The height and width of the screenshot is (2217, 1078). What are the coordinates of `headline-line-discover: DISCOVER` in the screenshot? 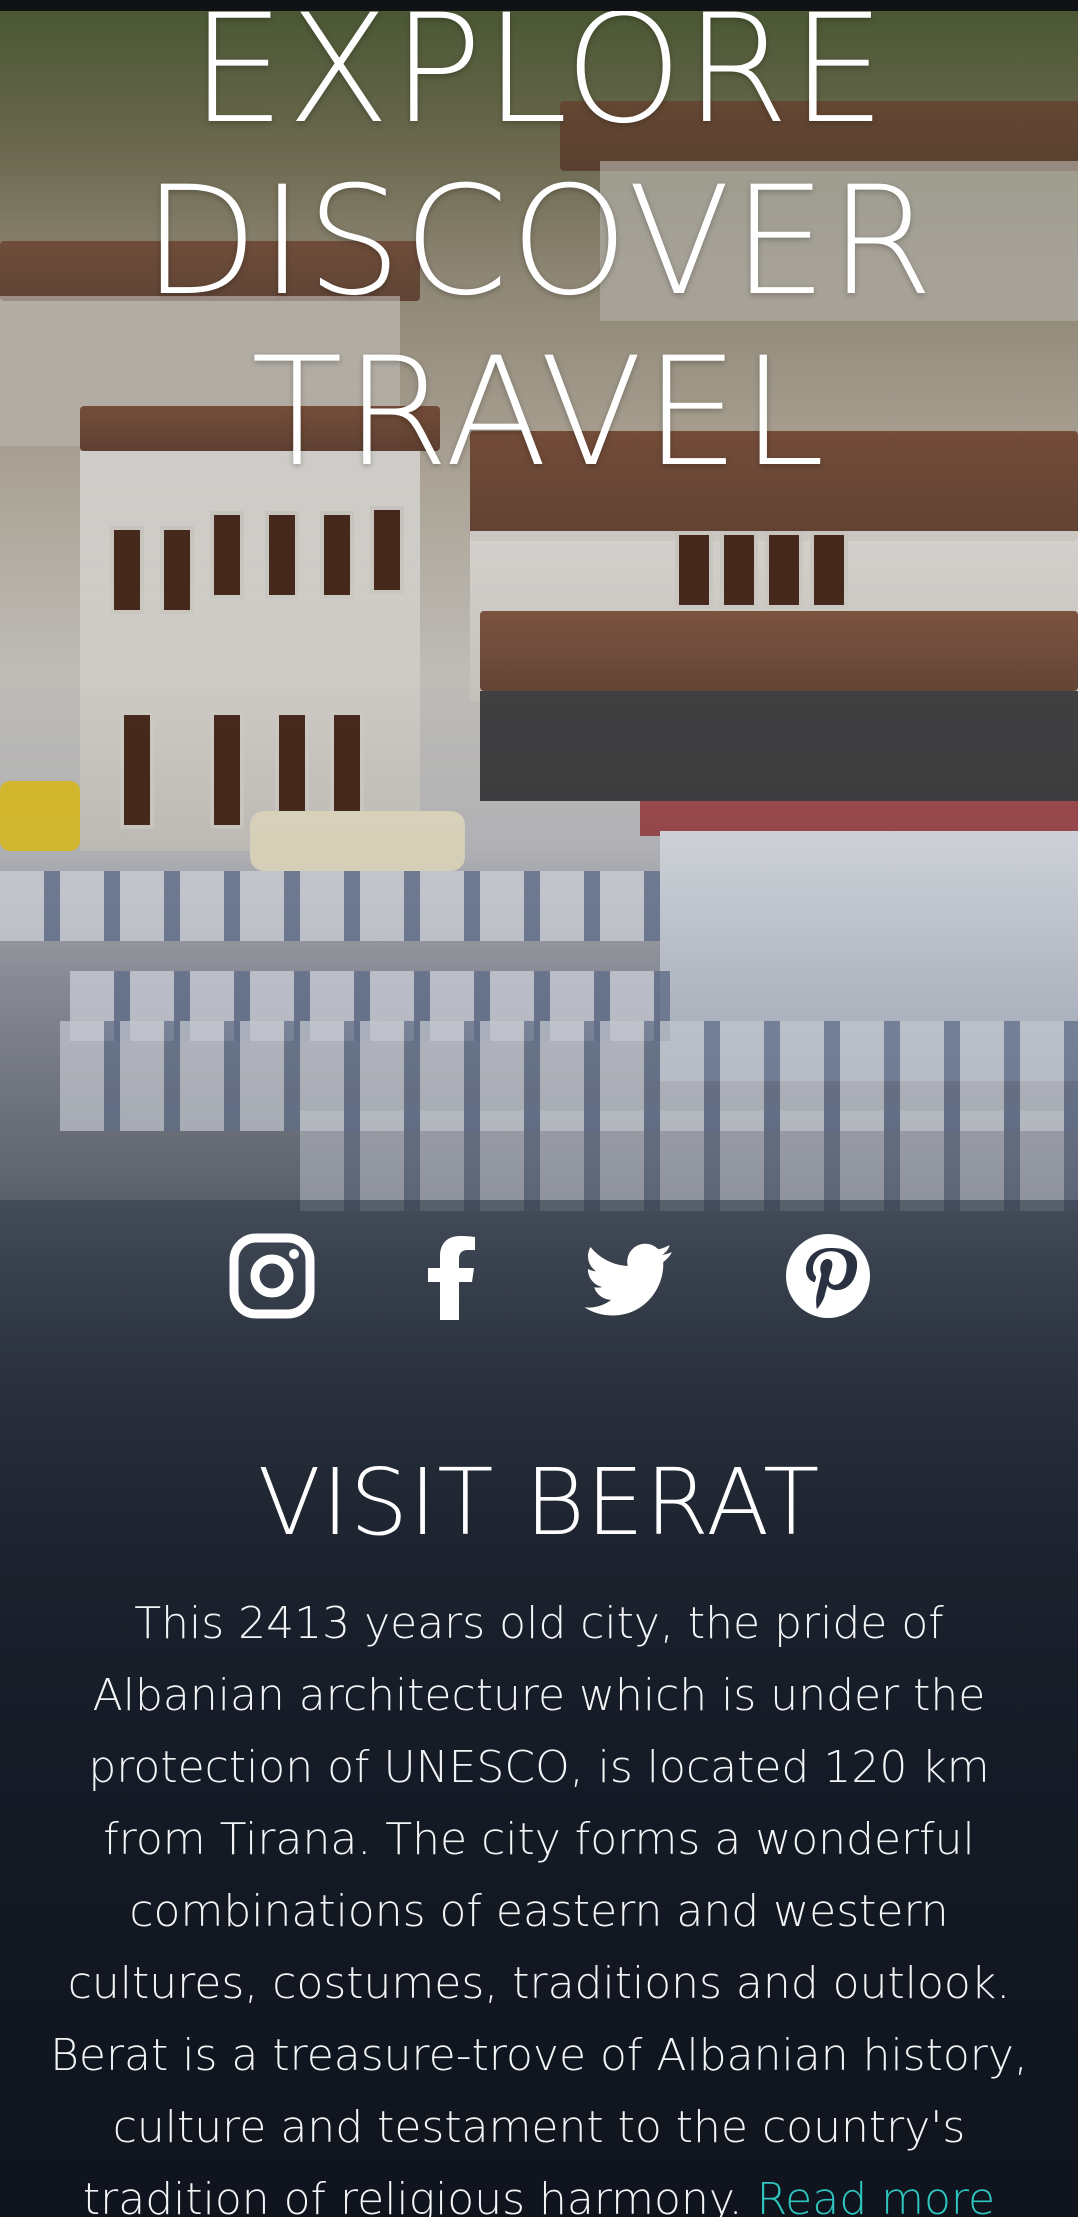 It's located at (539, 242).